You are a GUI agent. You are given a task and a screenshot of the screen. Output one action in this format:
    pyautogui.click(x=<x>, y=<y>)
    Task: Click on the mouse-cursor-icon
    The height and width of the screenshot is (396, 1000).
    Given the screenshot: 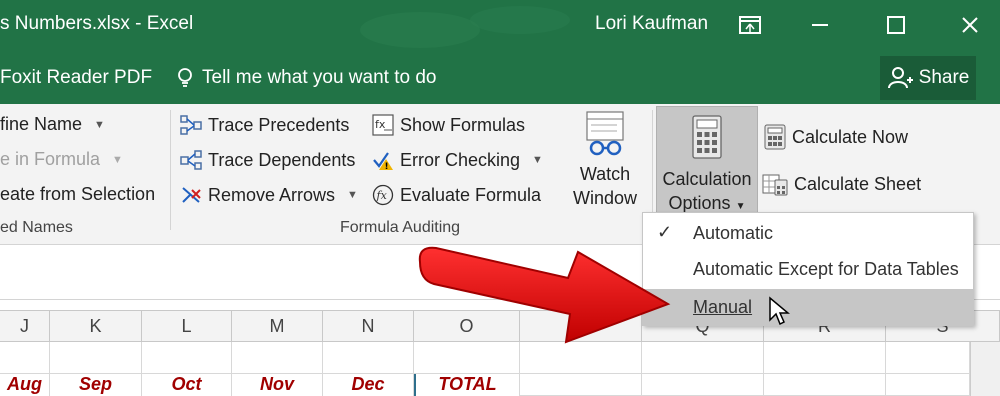 What is the action you would take?
    pyautogui.click(x=779, y=311)
    